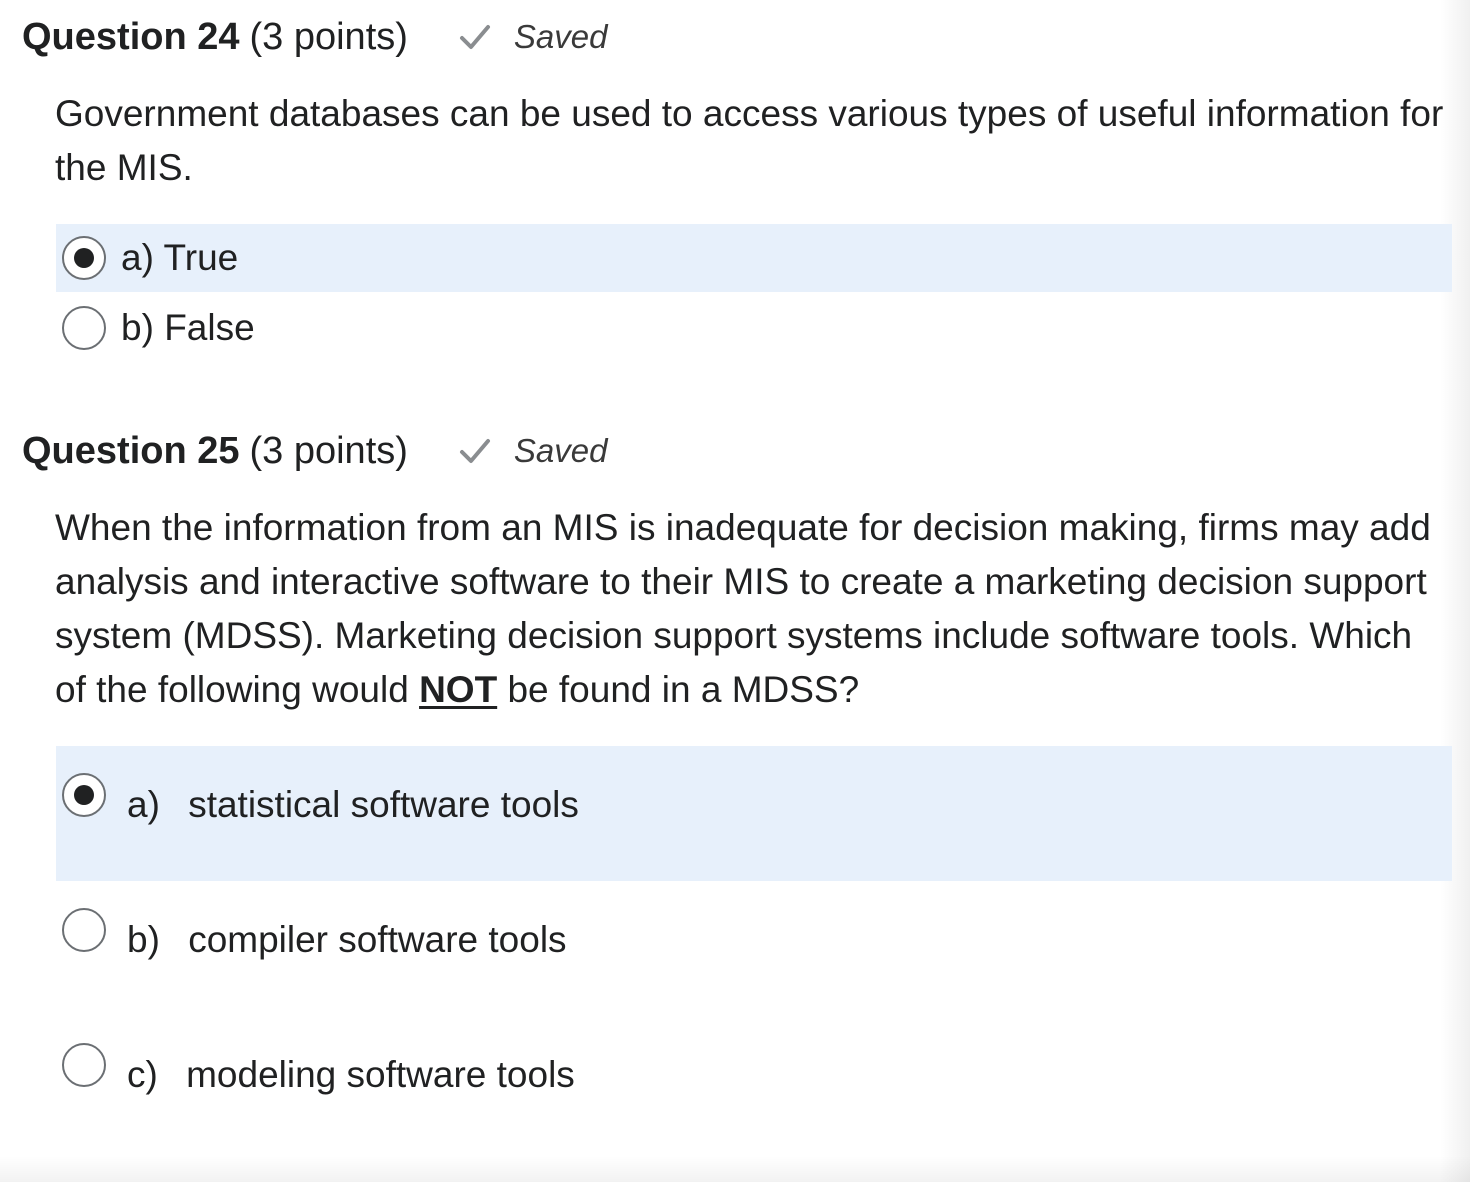 The height and width of the screenshot is (1182, 1470). What do you see at coordinates (180, 257) in the screenshot?
I see `option-label: a) True` at bounding box center [180, 257].